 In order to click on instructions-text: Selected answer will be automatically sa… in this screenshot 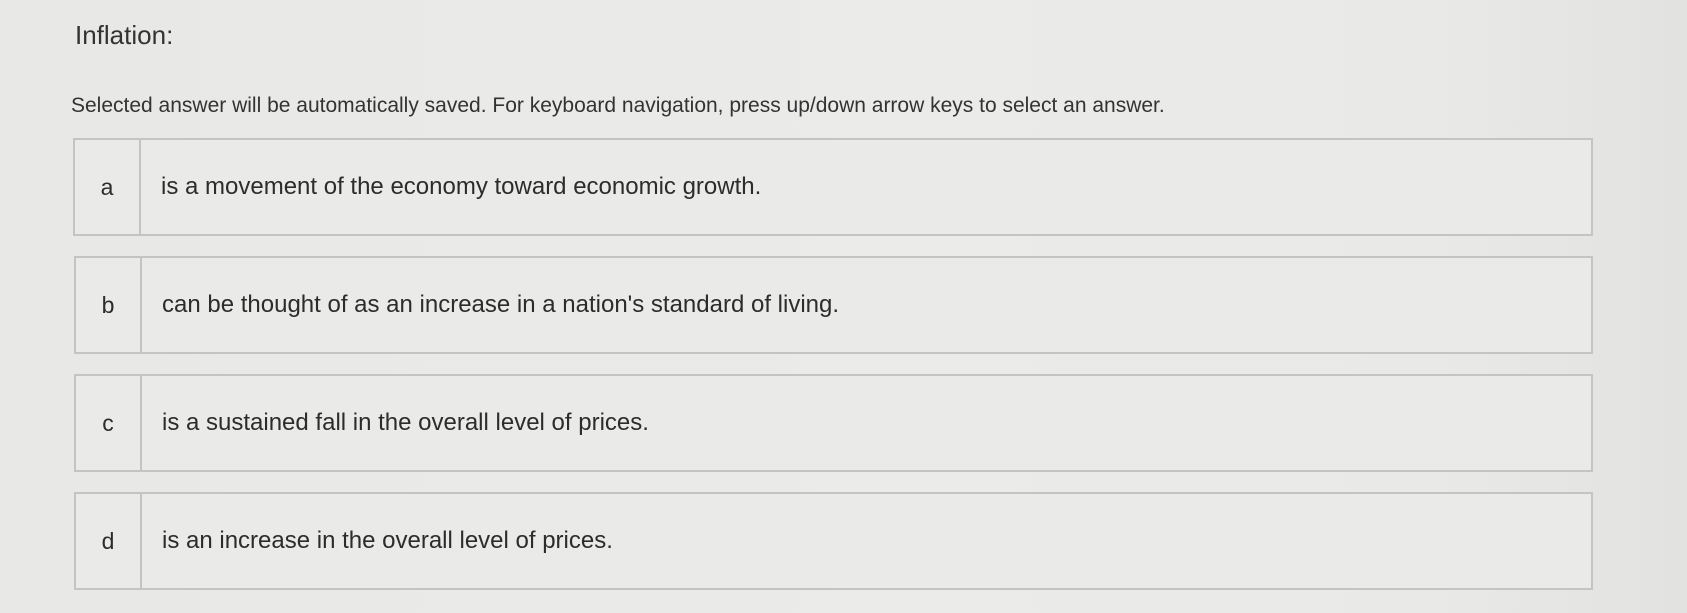, I will do `click(618, 105)`.